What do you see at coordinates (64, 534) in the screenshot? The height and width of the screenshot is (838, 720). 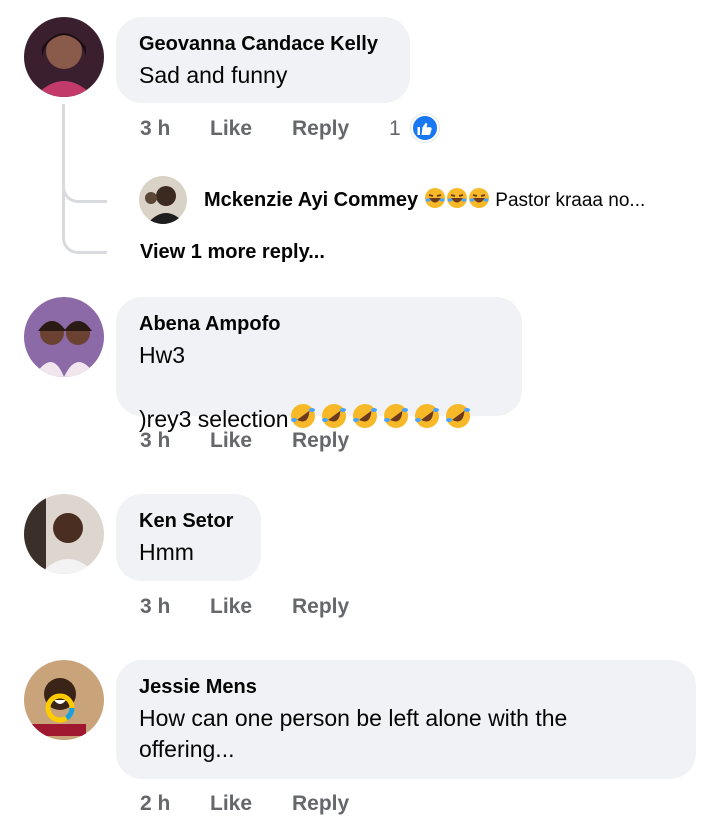 I see `avatar-ken` at bounding box center [64, 534].